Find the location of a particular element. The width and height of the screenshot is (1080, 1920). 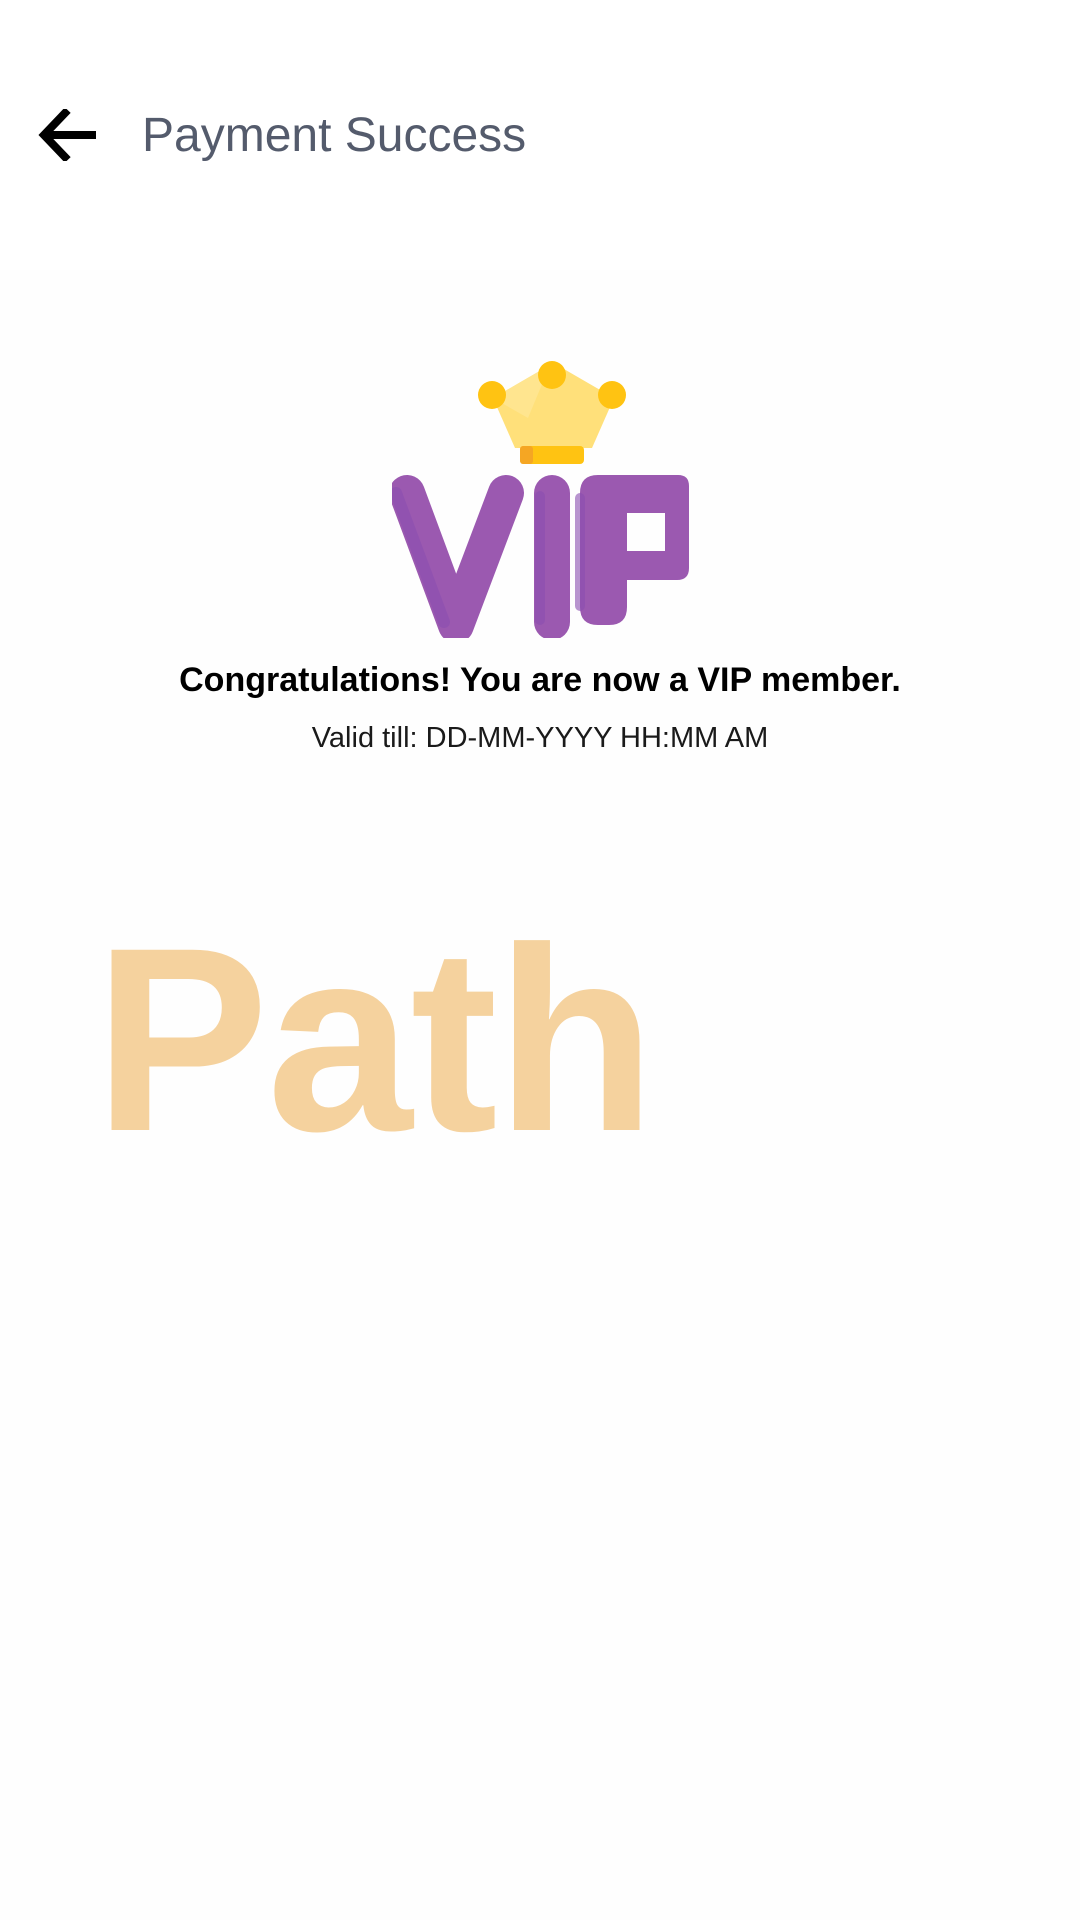

page-title: Payment Success is located at coordinates (334, 135).